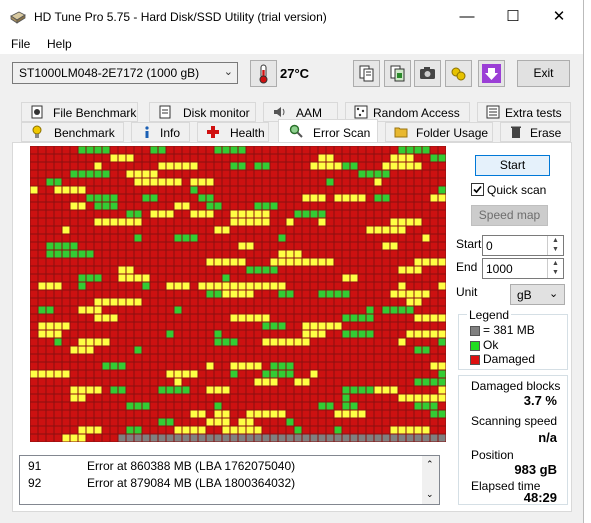  I want to click on start-field: 0 ▲ ▼, so click(523, 245).